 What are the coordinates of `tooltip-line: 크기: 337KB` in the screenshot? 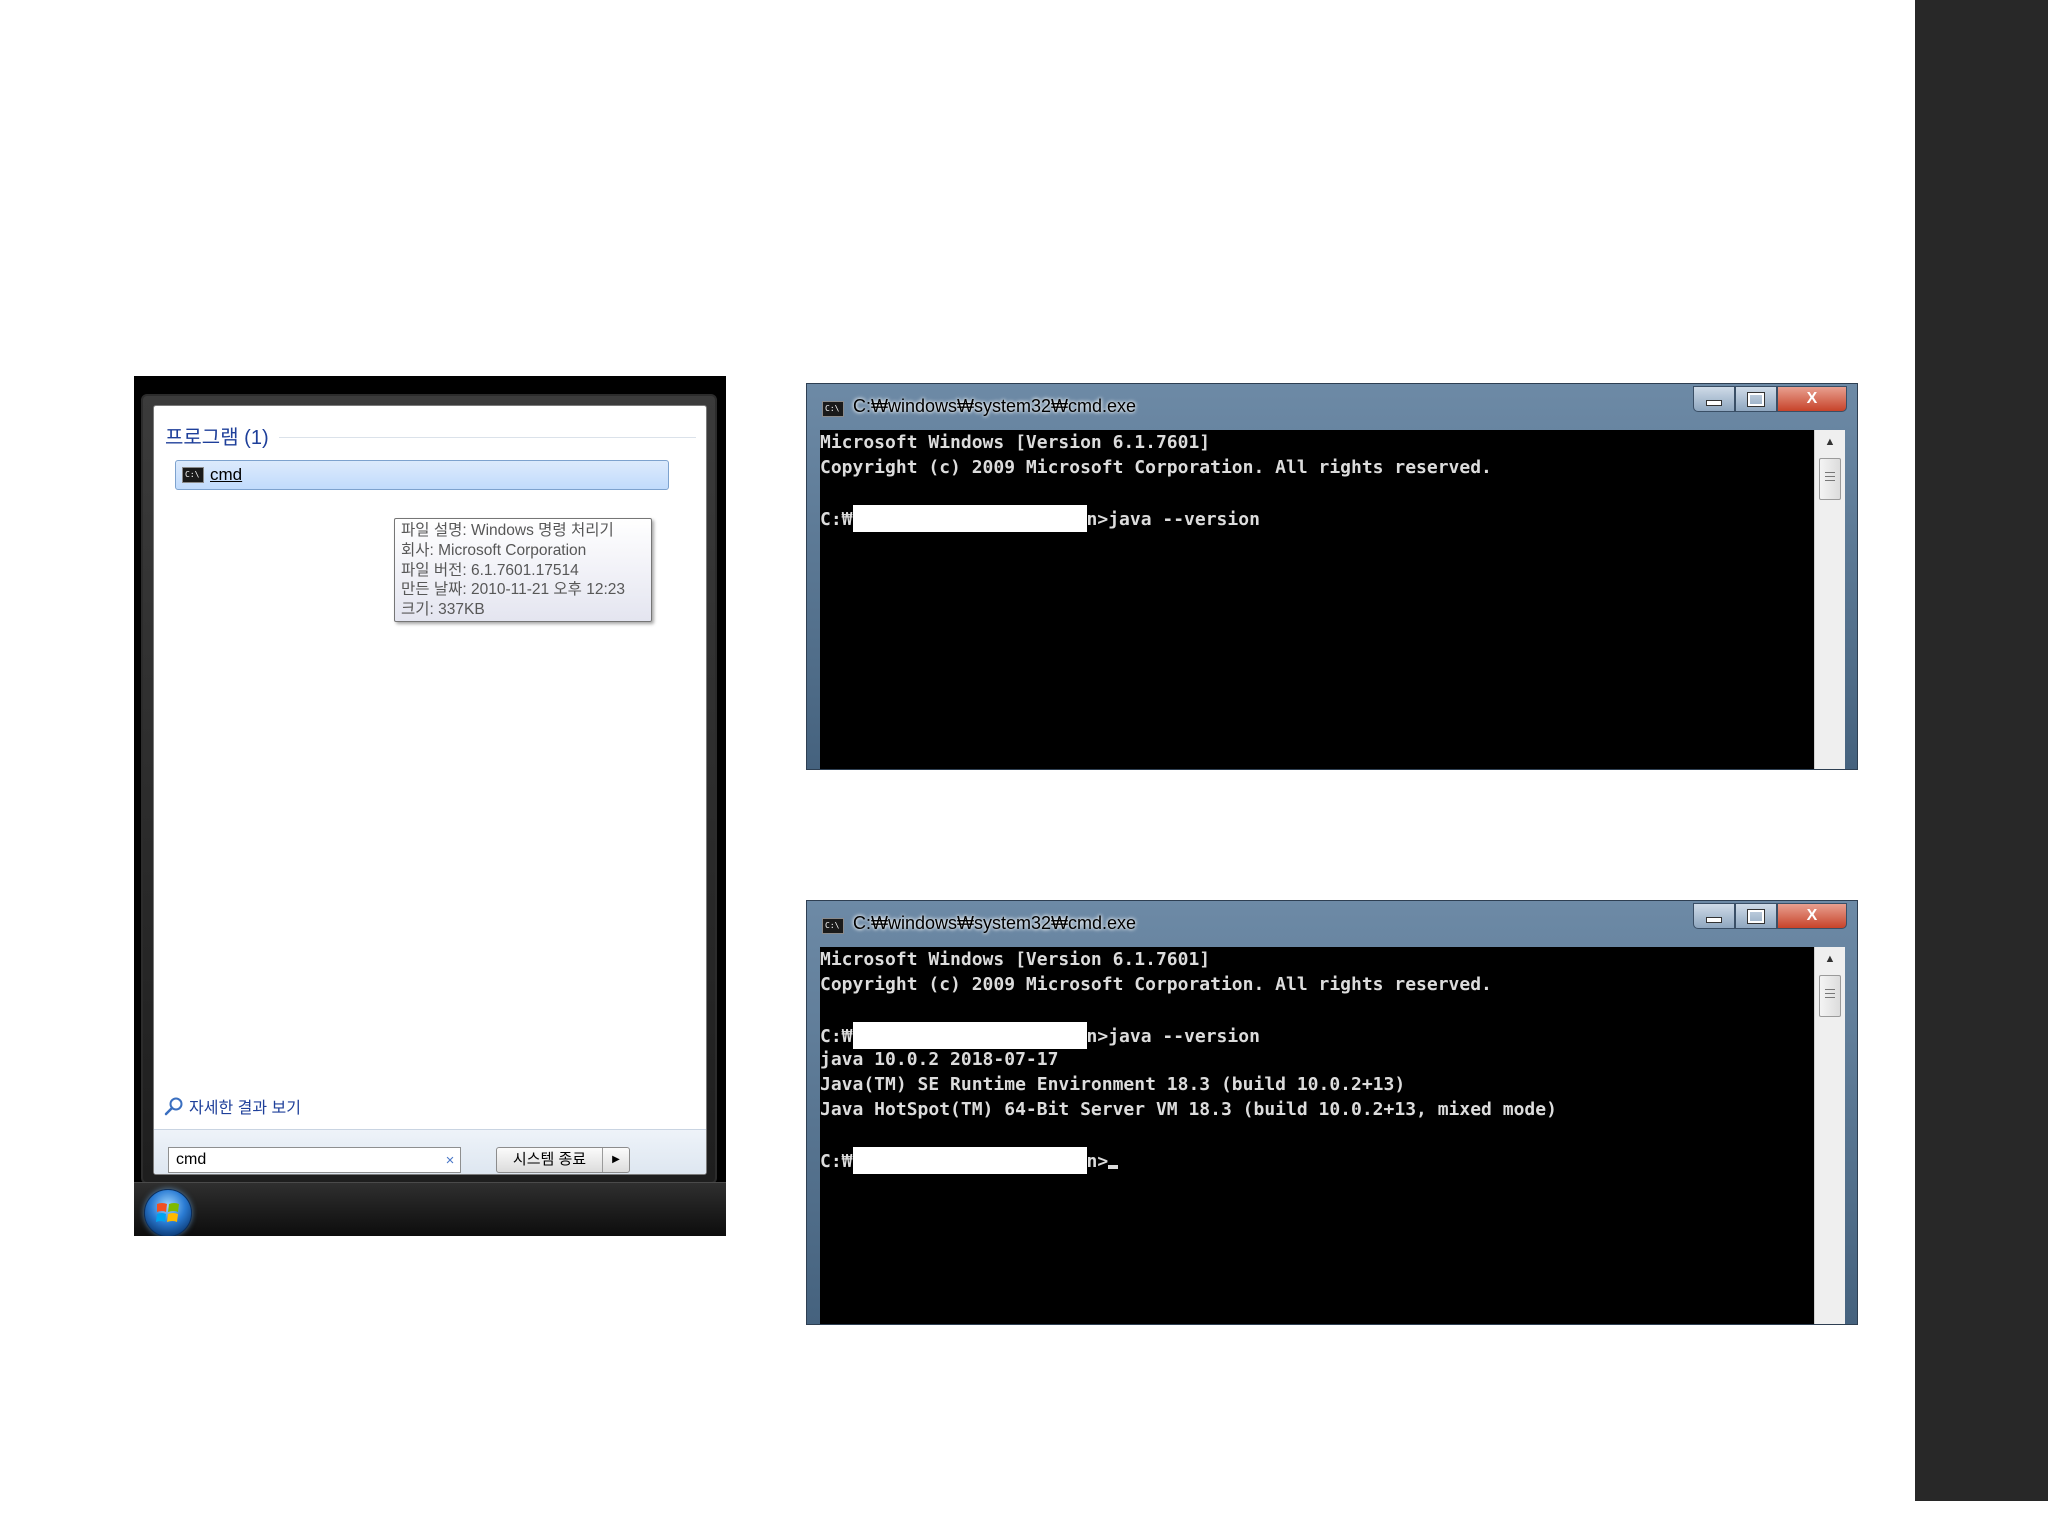 It's located at (443, 610).